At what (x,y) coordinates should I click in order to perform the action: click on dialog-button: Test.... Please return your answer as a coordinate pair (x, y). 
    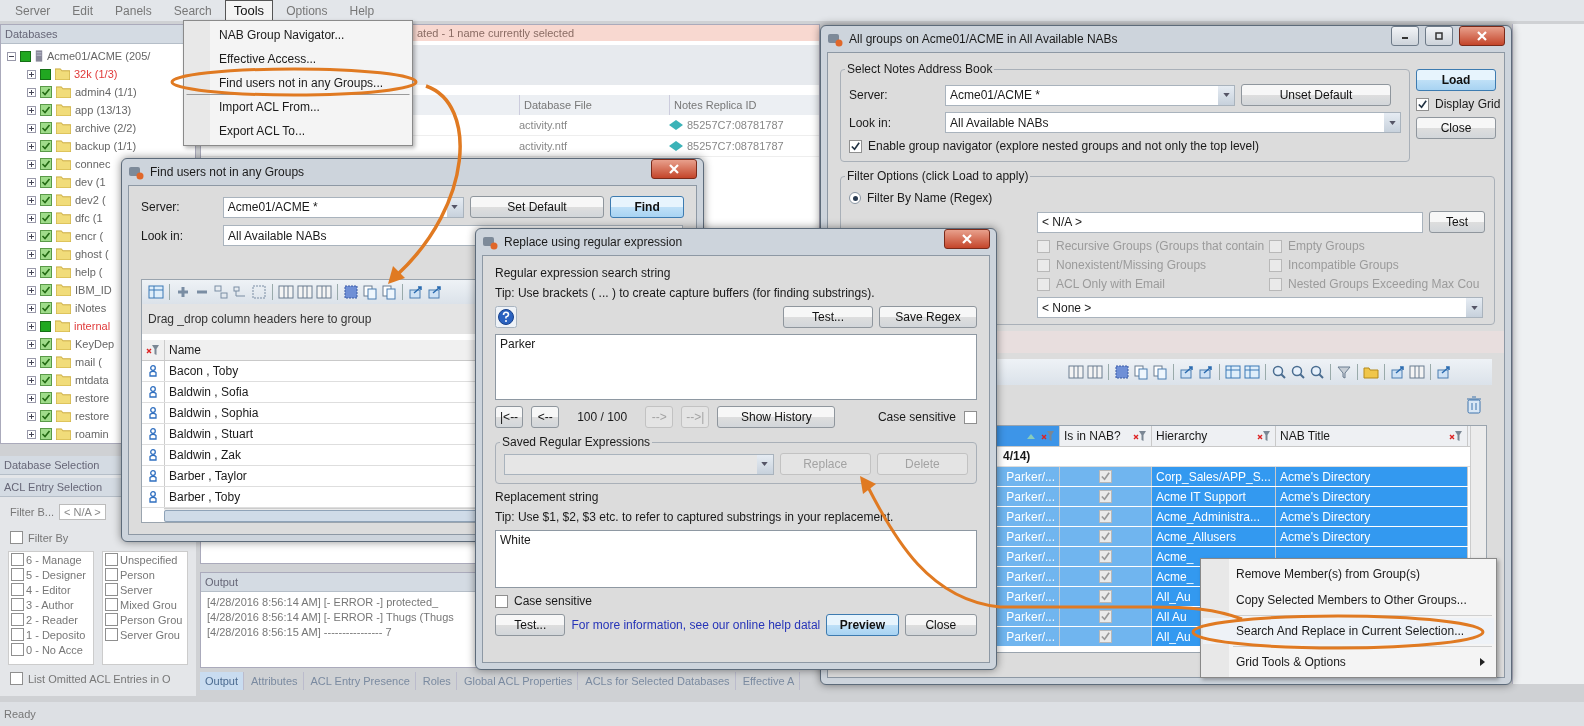
    Looking at the image, I should click on (828, 317).